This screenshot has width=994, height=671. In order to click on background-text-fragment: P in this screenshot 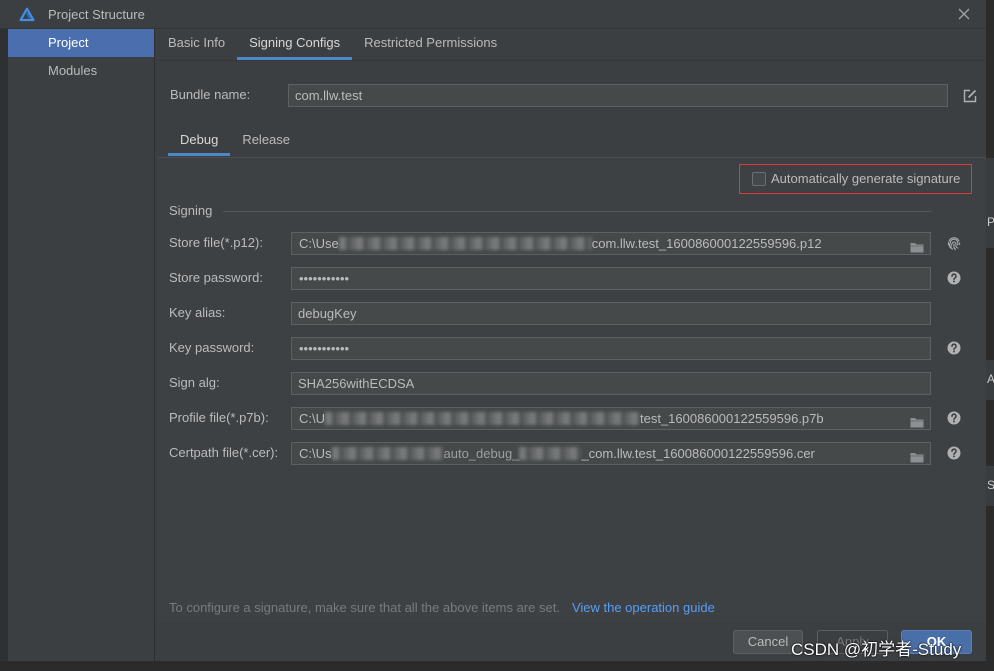, I will do `click(990, 222)`.